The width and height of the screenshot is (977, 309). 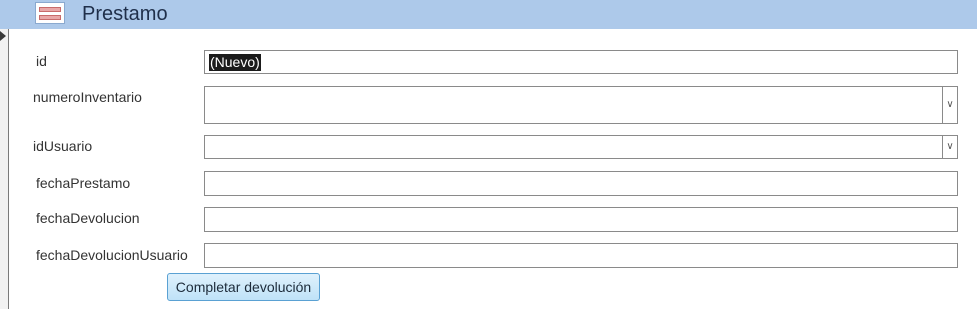 What do you see at coordinates (581, 62) in the screenshot?
I see `id-field: (Nuevo)` at bounding box center [581, 62].